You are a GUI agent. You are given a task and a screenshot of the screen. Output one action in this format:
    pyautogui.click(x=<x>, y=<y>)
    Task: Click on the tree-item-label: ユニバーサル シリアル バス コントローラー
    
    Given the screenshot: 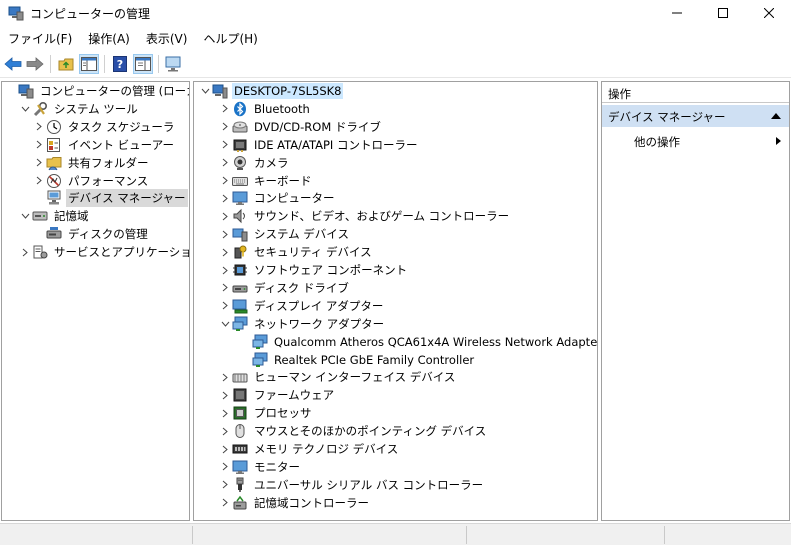 What is the action you would take?
    pyautogui.click(x=369, y=484)
    